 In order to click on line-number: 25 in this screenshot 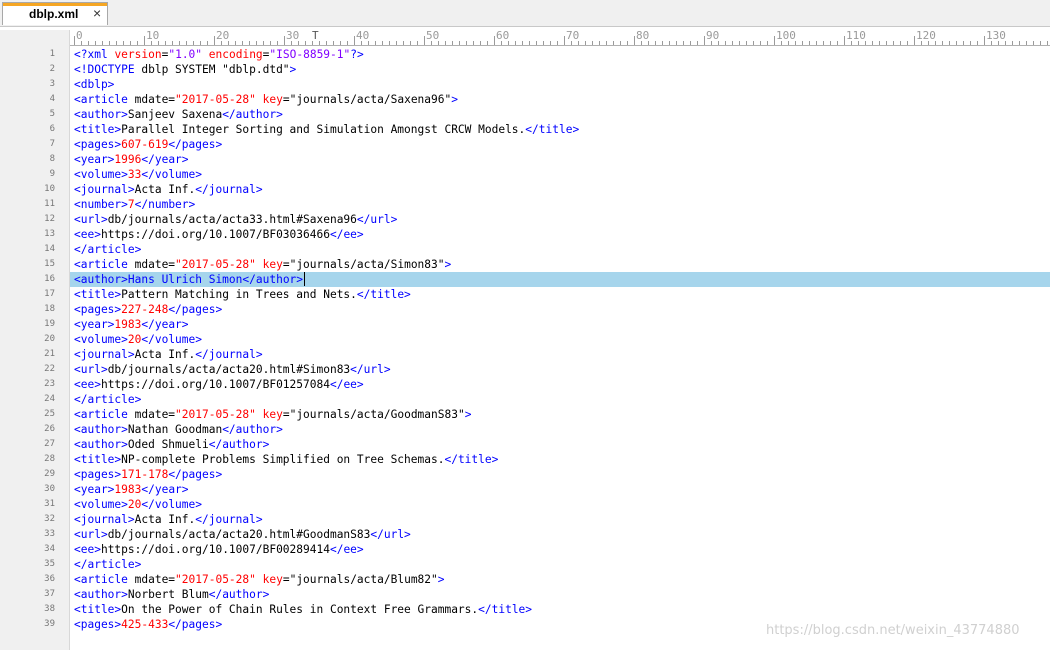, I will do `click(35, 414)`.